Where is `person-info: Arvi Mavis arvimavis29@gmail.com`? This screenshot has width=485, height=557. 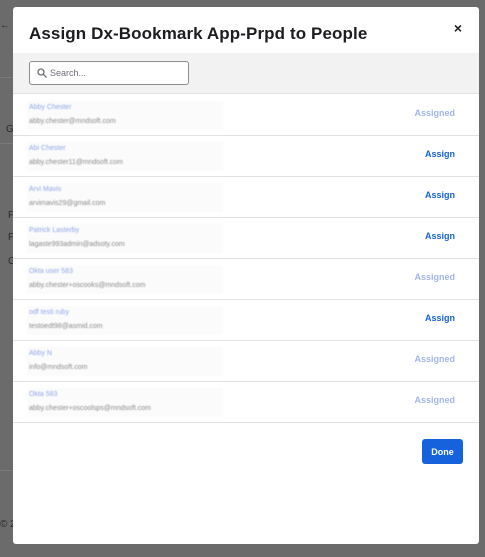
person-info: Arvi Mavis arvimavis29@gmail.com is located at coordinates (125, 197).